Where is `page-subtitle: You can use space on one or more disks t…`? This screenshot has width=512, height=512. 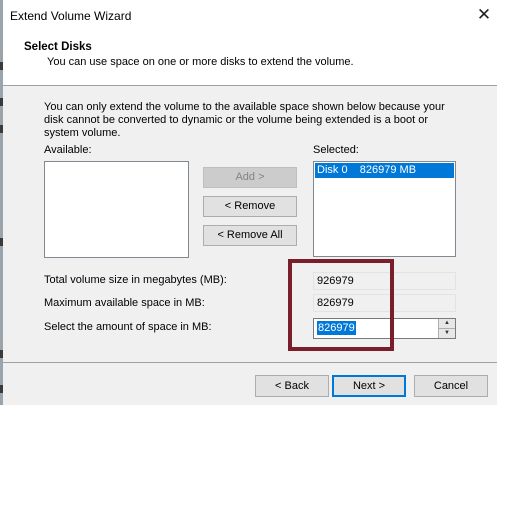
page-subtitle: You can use space on one or more disks t… is located at coordinates (200, 62).